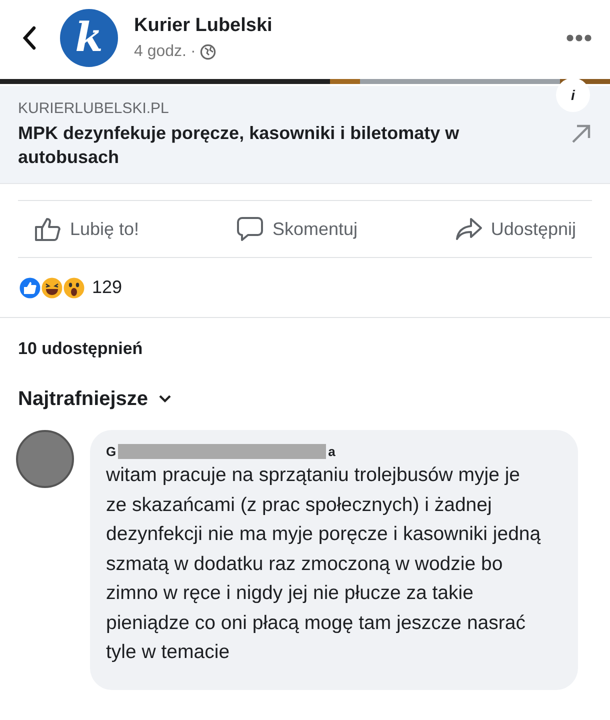  What do you see at coordinates (87, 229) in the screenshot?
I see `like-button: Lubię to!` at bounding box center [87, 229].